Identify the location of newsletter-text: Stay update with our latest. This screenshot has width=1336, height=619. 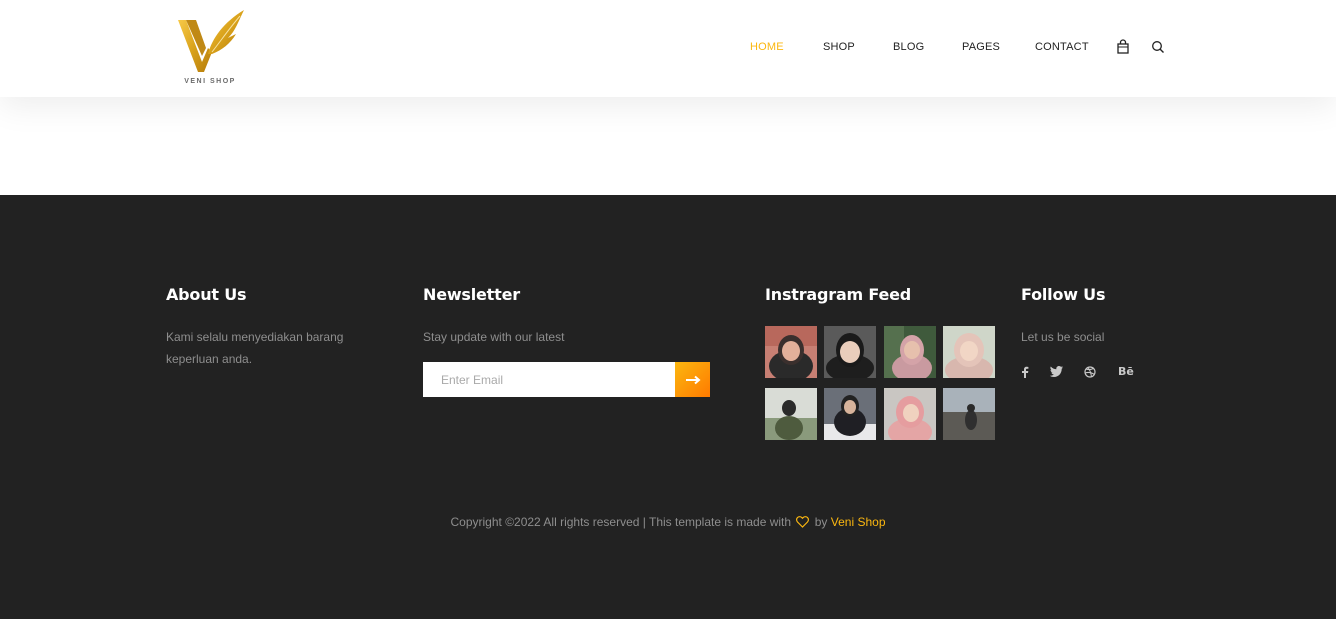
(494, 337).